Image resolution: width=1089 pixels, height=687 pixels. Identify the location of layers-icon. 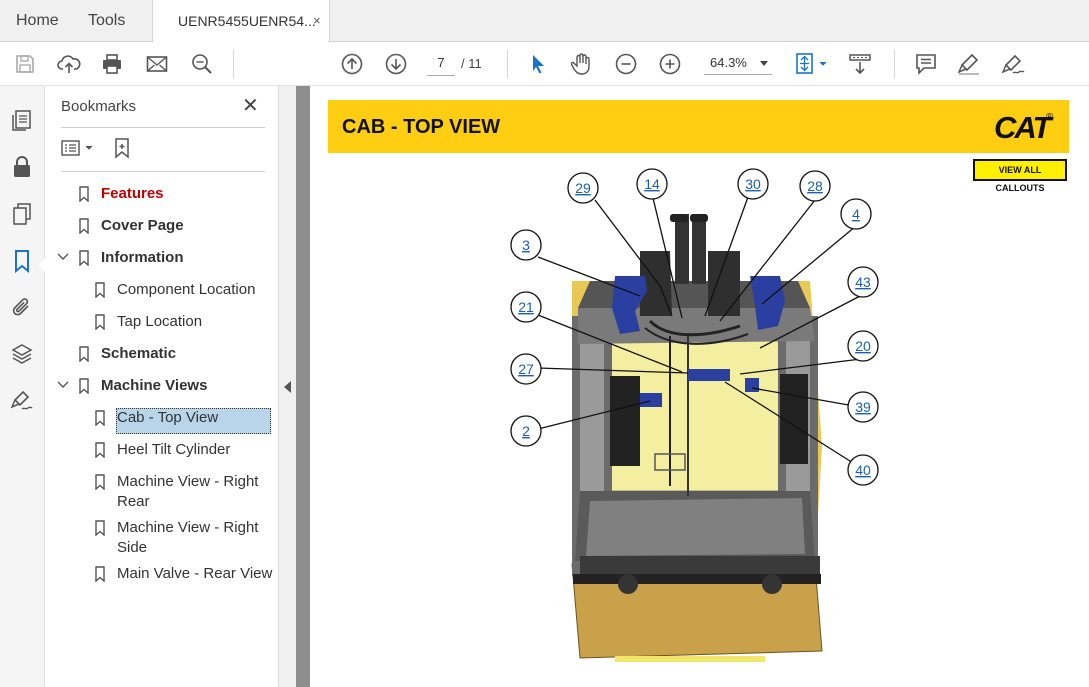
(22, 354).